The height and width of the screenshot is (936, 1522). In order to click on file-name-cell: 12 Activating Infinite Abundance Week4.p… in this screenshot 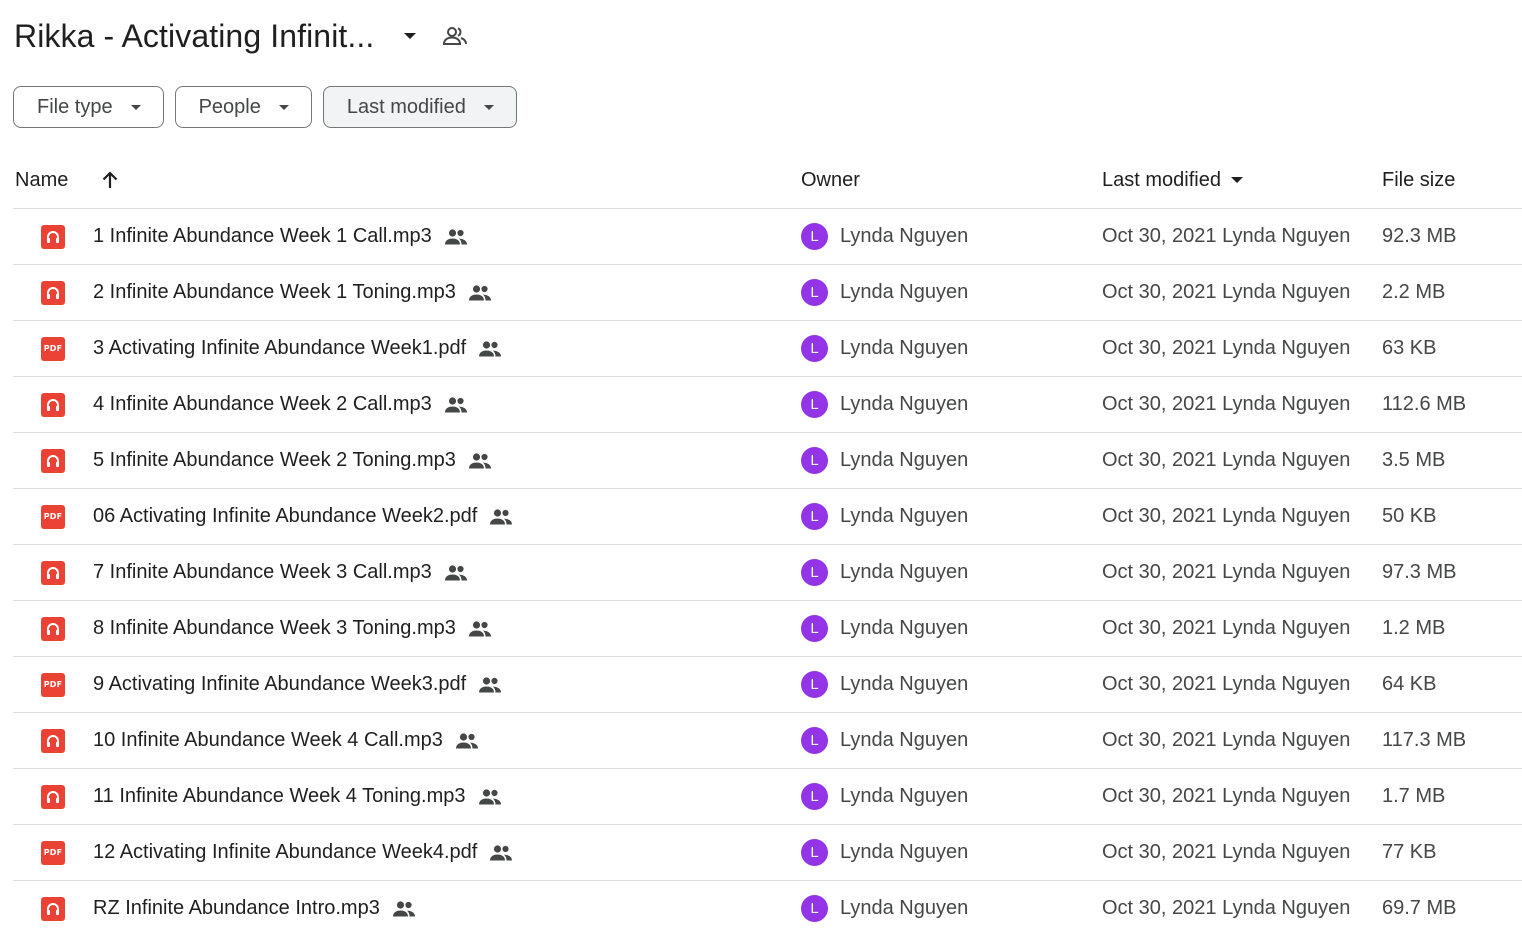, I will do `click(303, 852)`.